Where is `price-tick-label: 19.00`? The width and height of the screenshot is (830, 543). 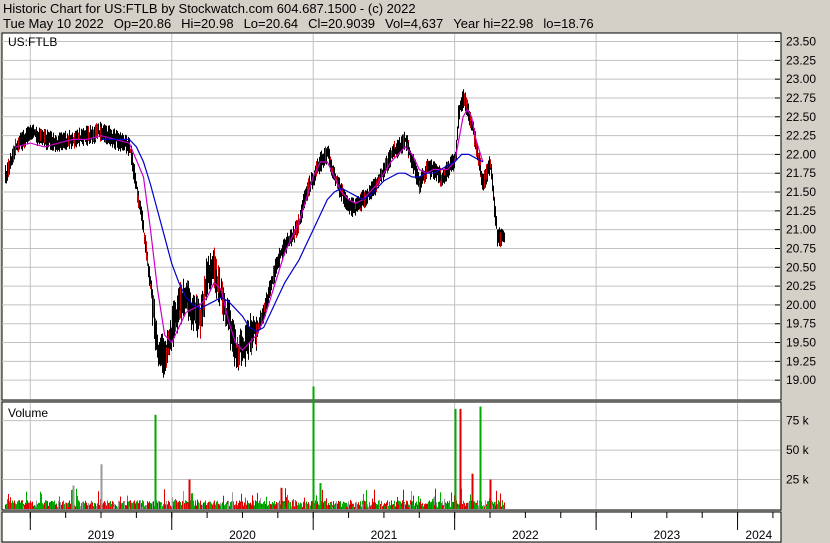 price-tick-label: 19.00 is located at coordinates (801, 380).